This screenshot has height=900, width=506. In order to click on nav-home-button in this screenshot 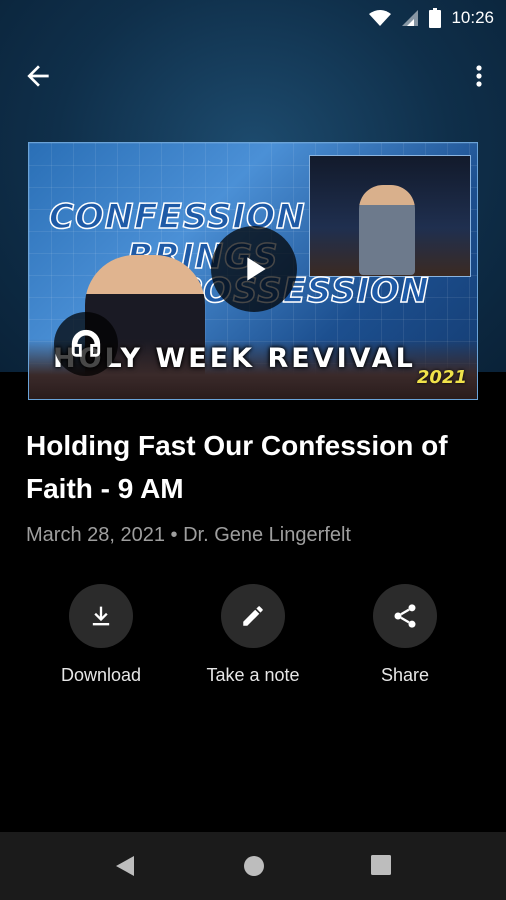, I will do `click(254, 868)`.